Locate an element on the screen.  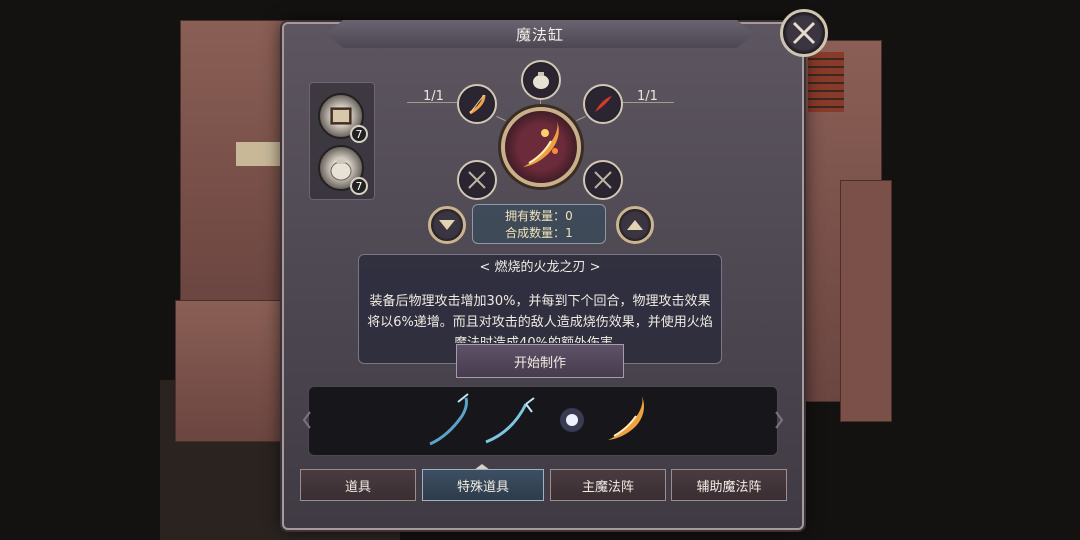
slot-lower-right-empty is located at coordinates (603, 180).